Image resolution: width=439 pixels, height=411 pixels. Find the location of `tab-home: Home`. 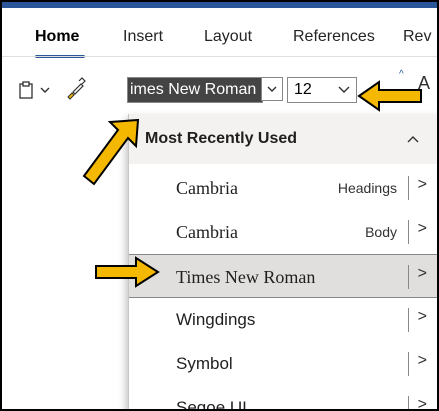

tab-home: Home is located at coordinates (57, 37).